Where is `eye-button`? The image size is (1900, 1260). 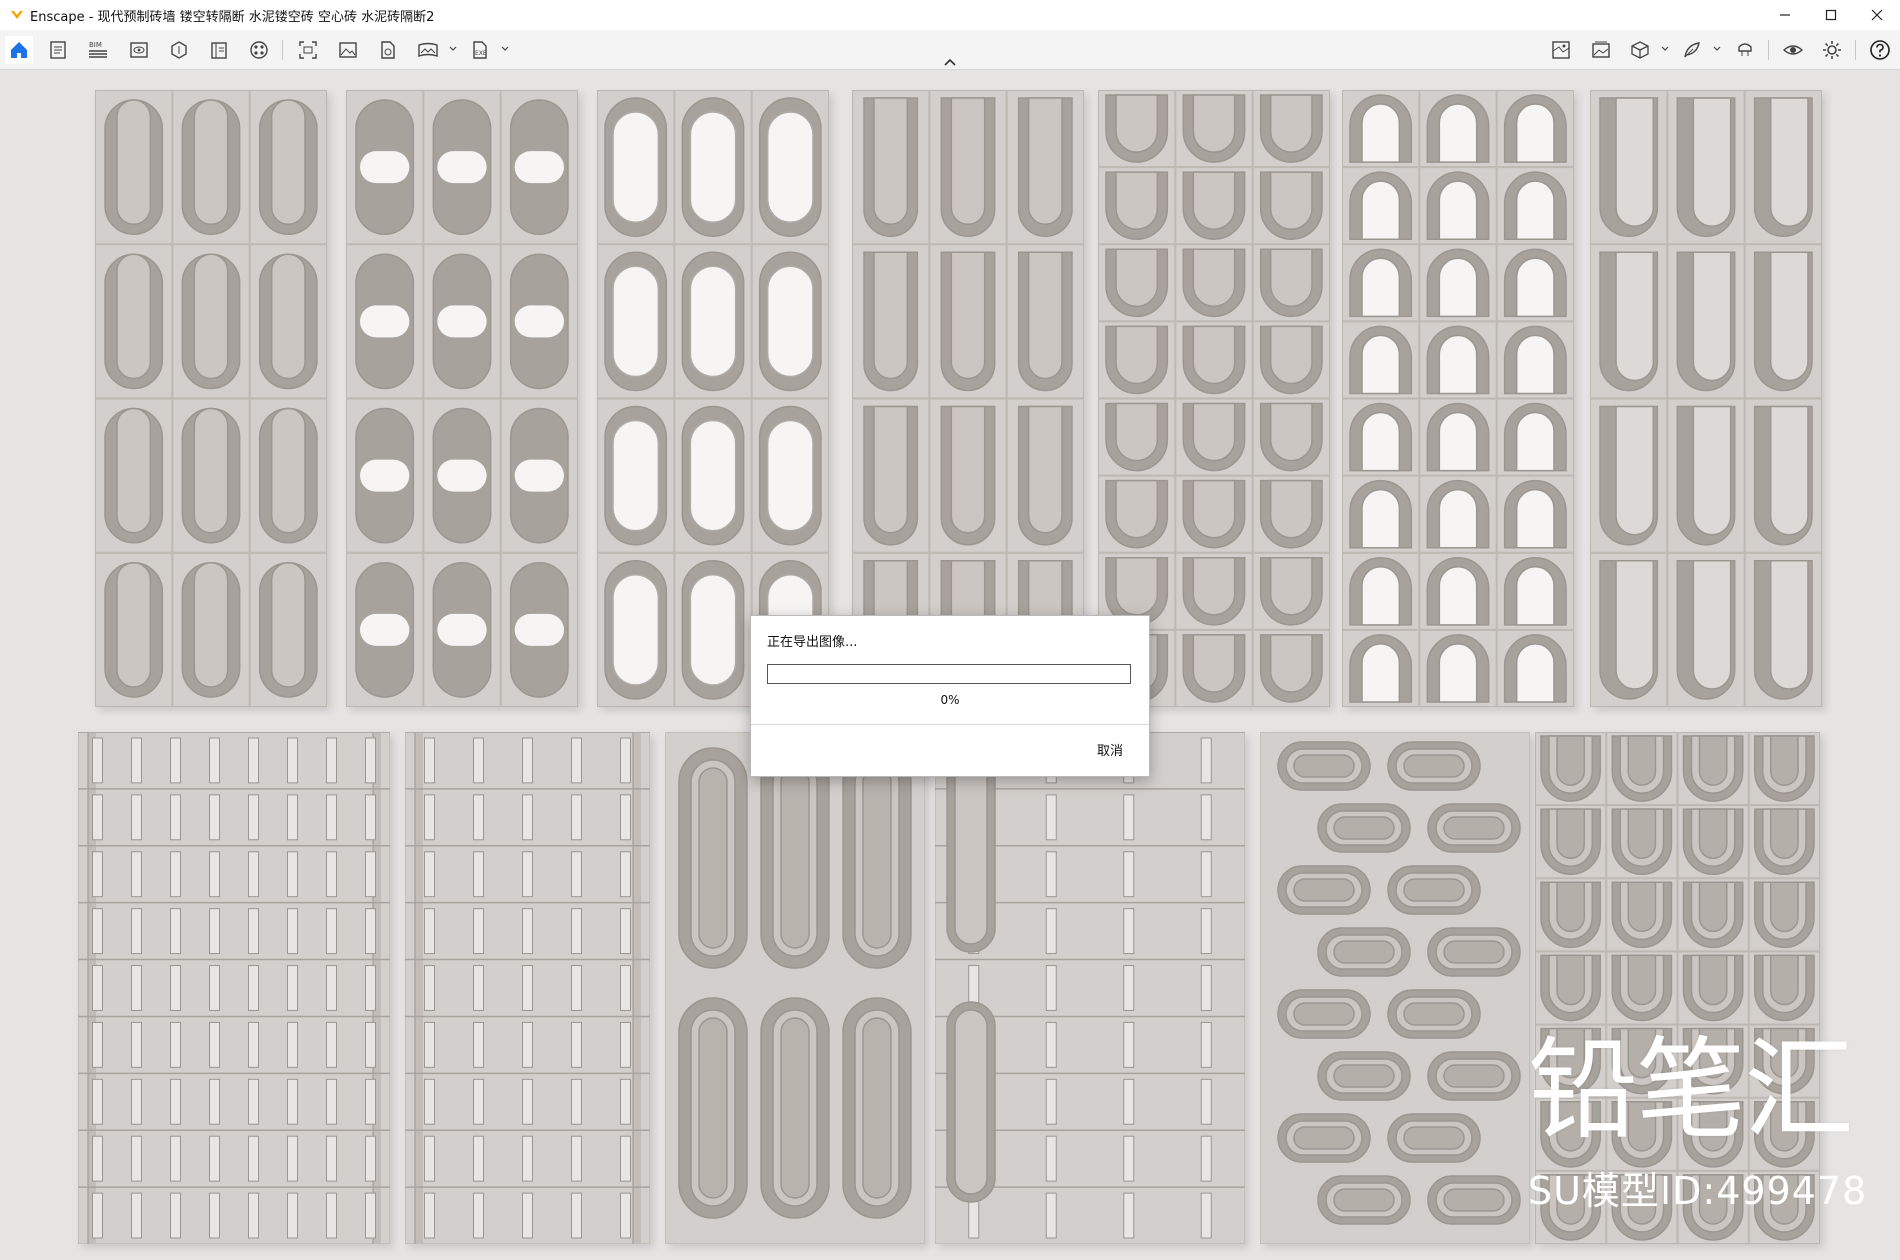
eye-button is located at coordinates (1793, 50).